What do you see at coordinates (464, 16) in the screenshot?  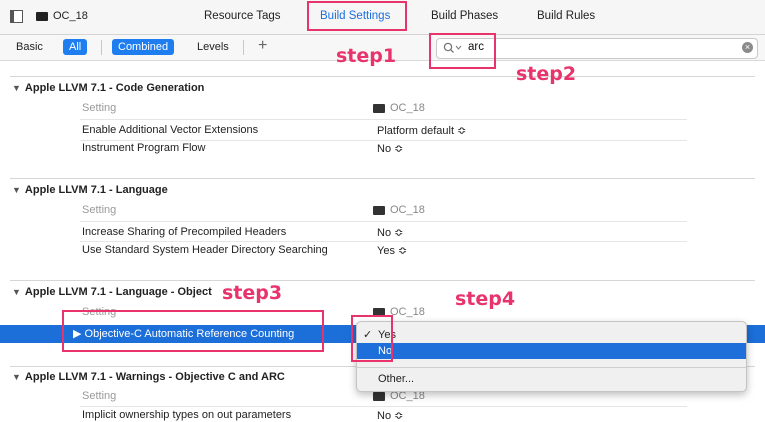 I see `tab-build-phases: Build Phases` at bounding box center [464, 16].